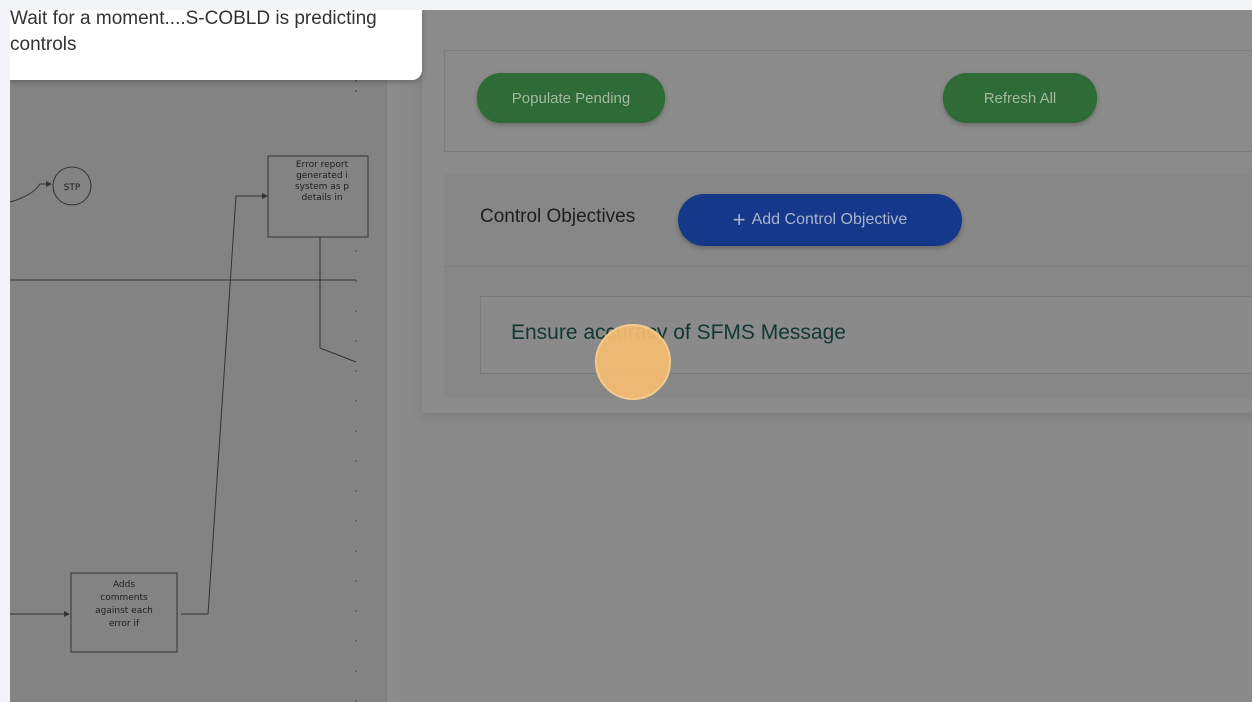  What do you see at coordinates (124, 585) in the screenshot?
I see `svg-text: Adds` at bounding box center [124, 585].